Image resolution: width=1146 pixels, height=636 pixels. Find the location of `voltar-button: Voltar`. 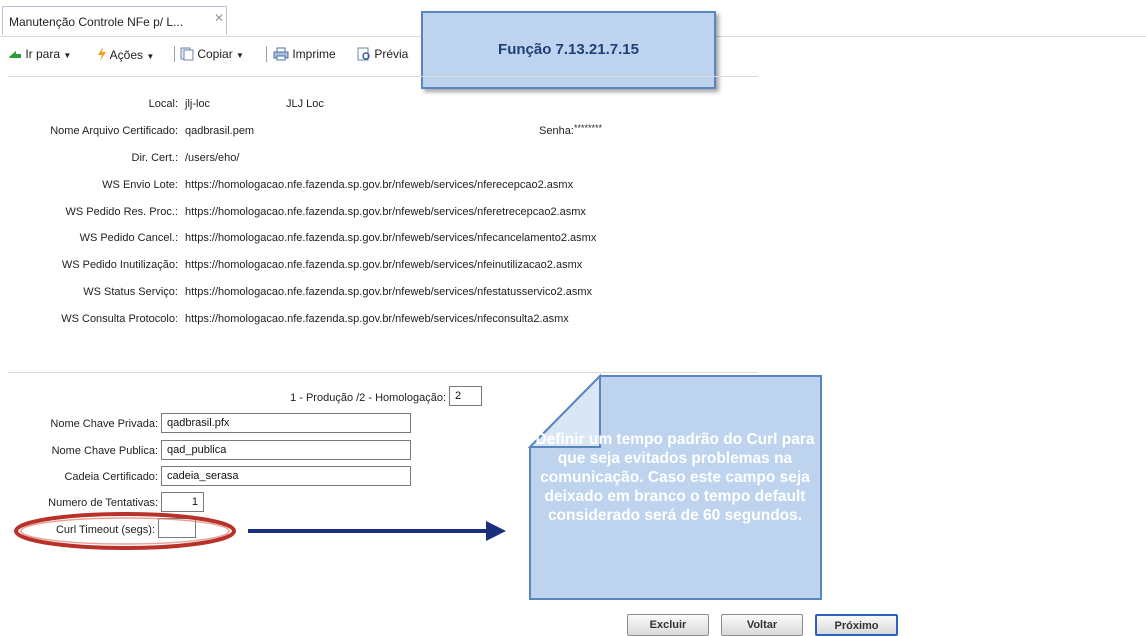

voltar-button: Voltar is located at coordinates (762, 625).